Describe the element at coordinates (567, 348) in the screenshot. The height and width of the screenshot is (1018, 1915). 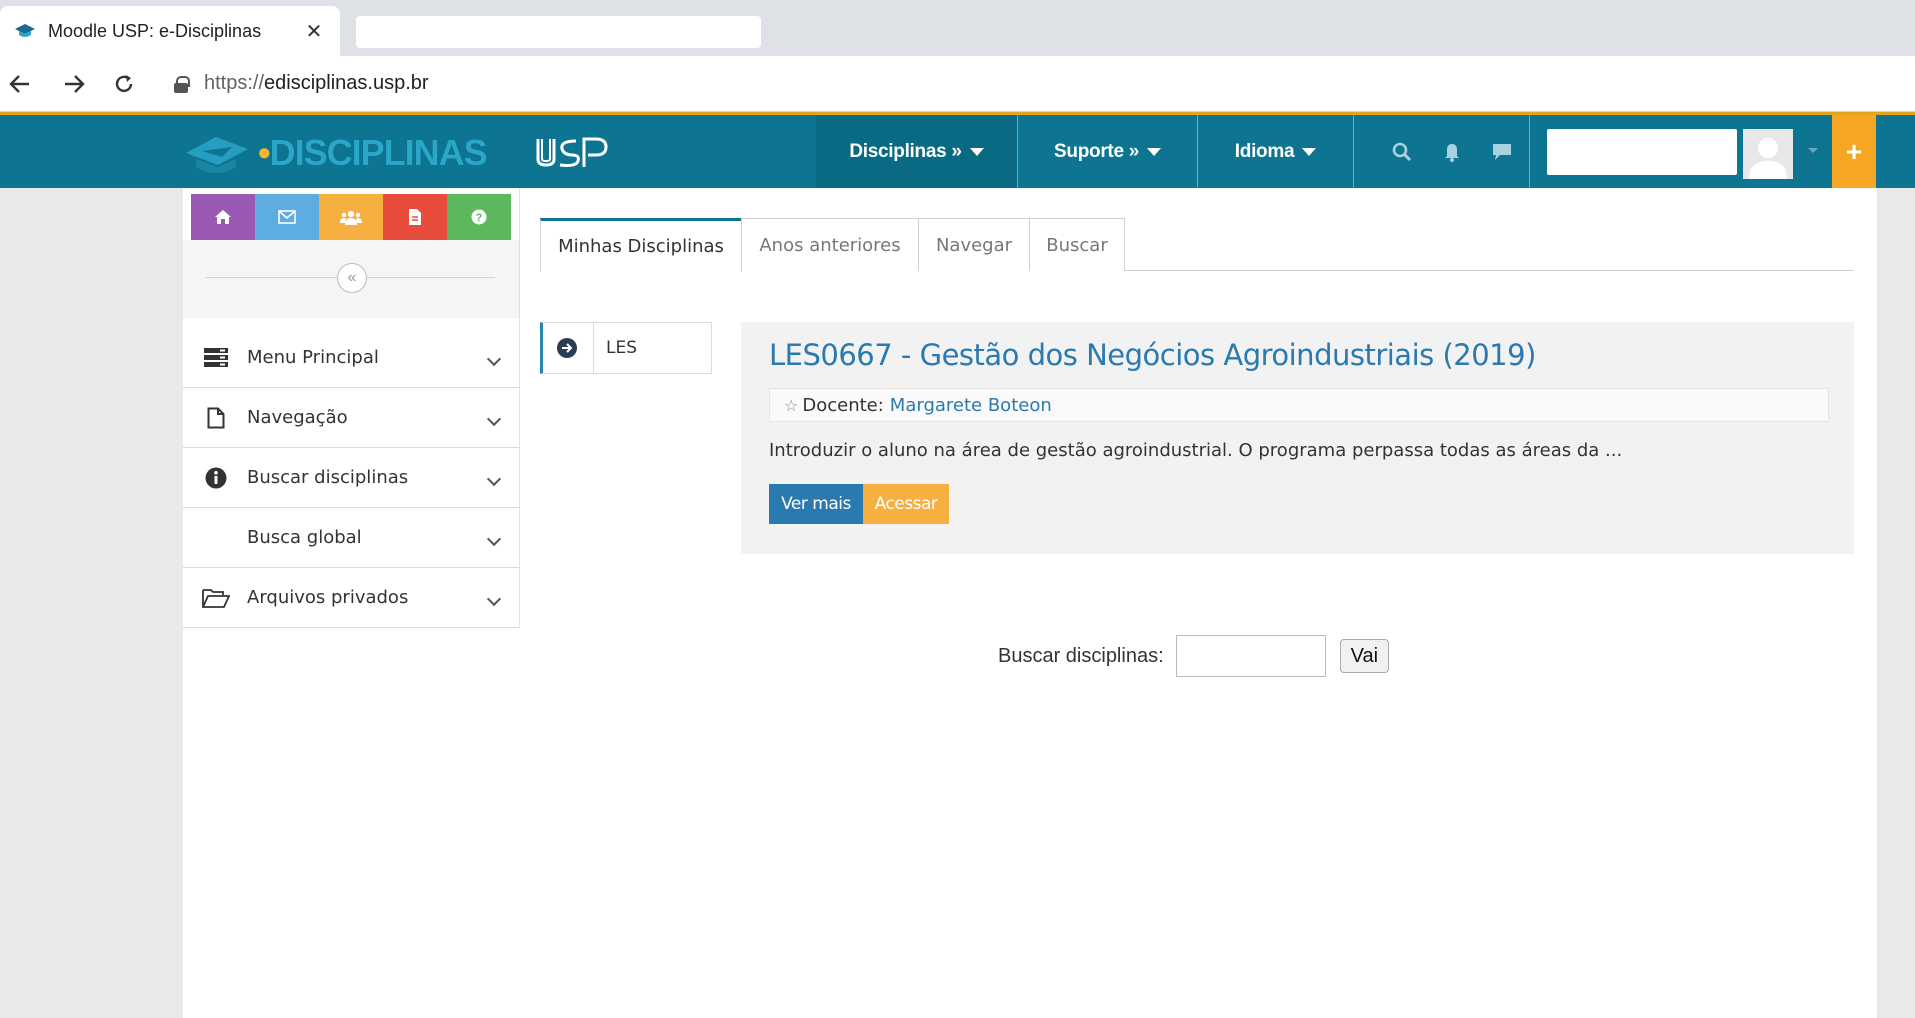
I see `arrow-right-circle-icon` at that location.